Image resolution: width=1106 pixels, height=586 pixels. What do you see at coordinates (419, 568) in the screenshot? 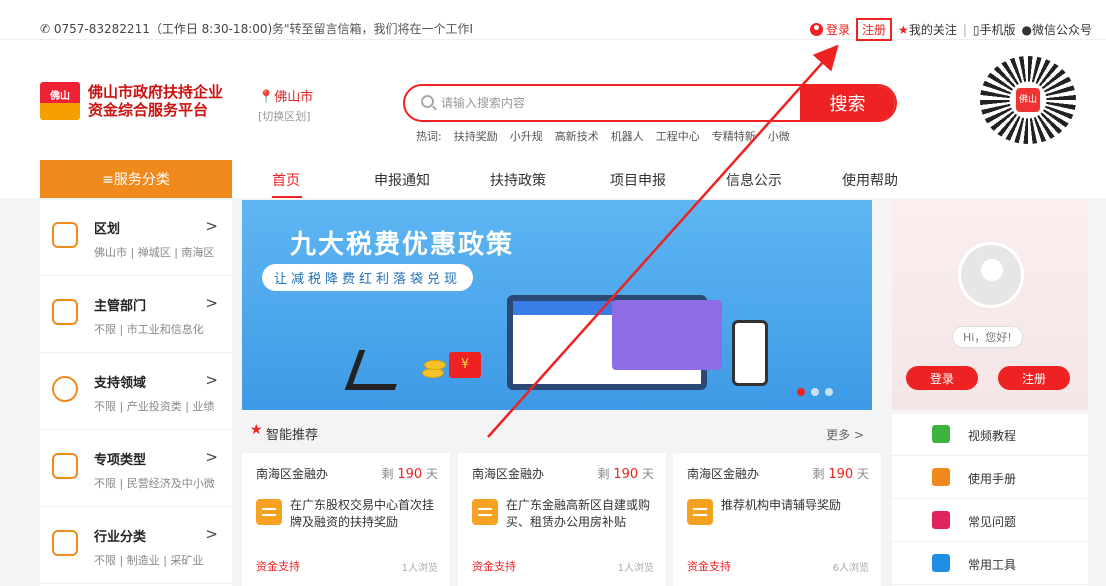
I see `card-views: 1人浏览` at bounding box center [419, 568].